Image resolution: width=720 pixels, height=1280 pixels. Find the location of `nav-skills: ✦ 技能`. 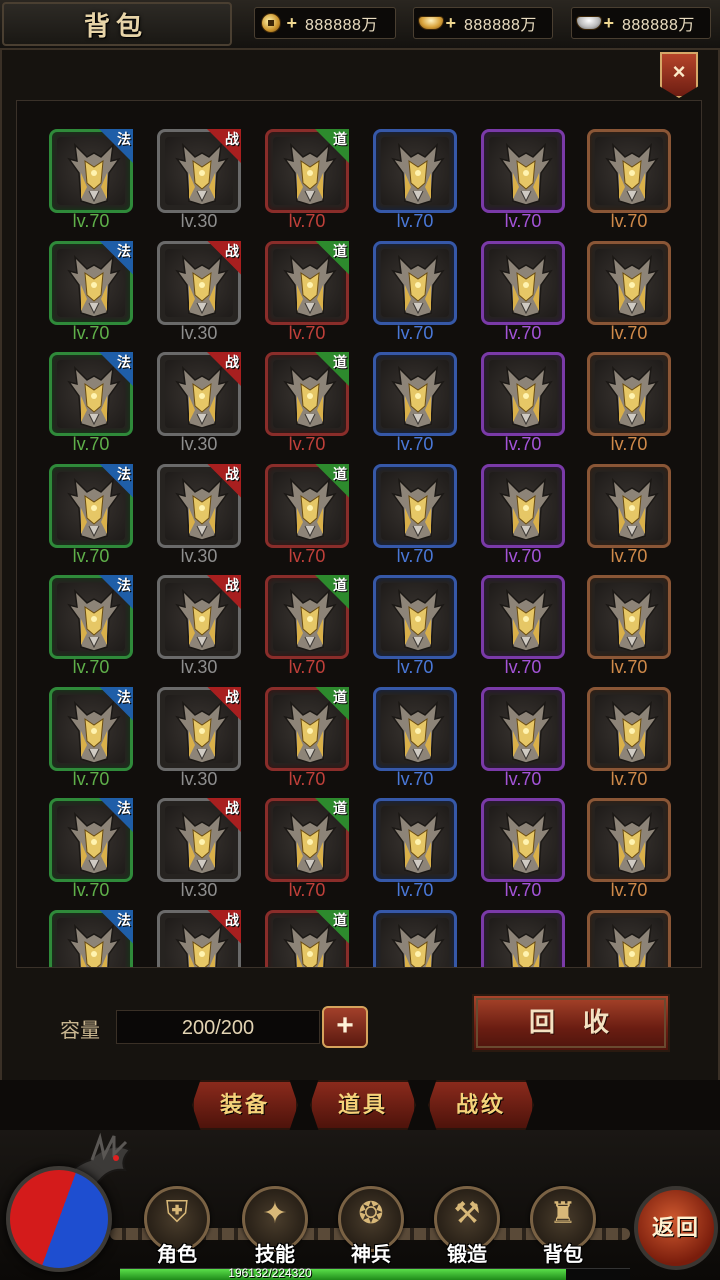

nav-skills: ✦ 技能 is located at coordinates (275, 1230).